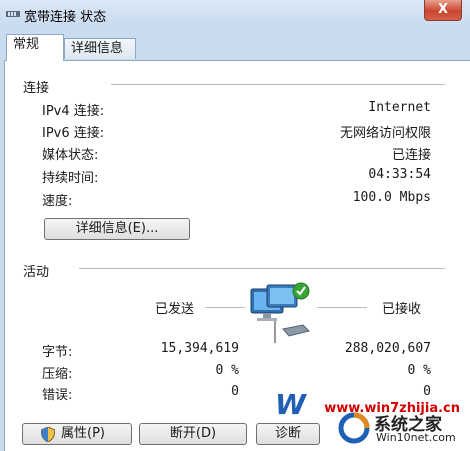  What do you see at coordinates (443, 10) in the screenshot?
I see `close-button: X` at bounding box center [443, 10].